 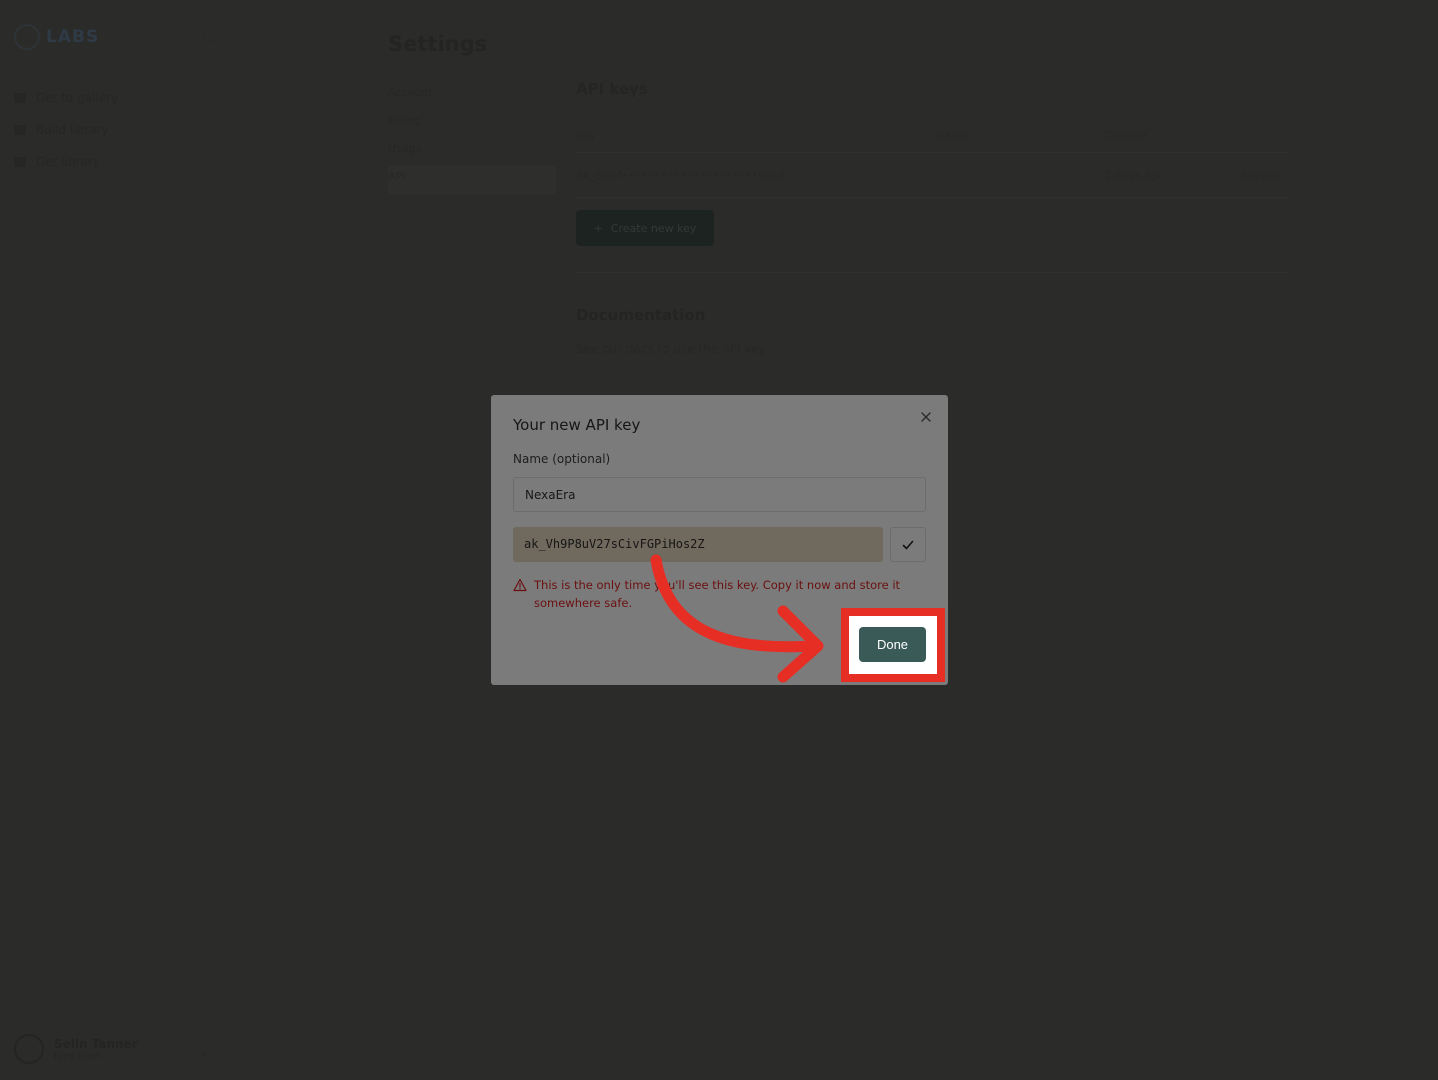 What do you see at coordinates (72, 130) in the screenshot?
I see `sidebar-item-label: Build library` at bounding box center [72, 130].